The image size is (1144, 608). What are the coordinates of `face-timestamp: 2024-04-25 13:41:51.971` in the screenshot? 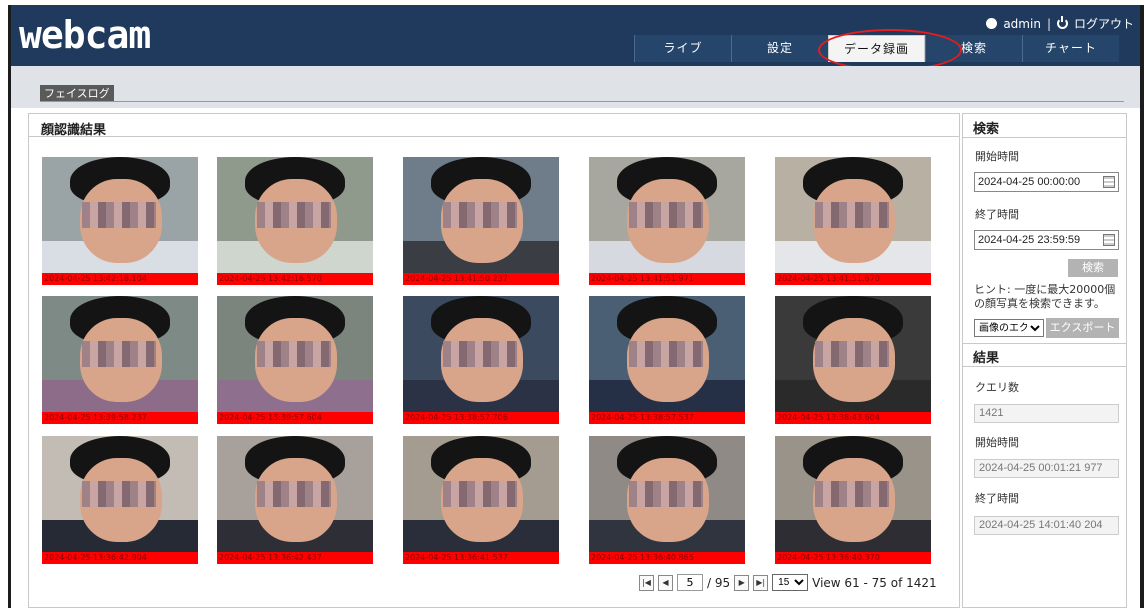 It's located at (667, 279).